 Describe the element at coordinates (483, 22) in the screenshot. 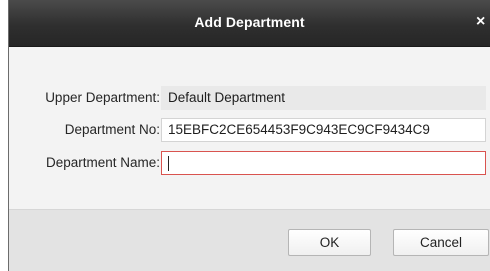

I see `close-icon: ×` at that location.